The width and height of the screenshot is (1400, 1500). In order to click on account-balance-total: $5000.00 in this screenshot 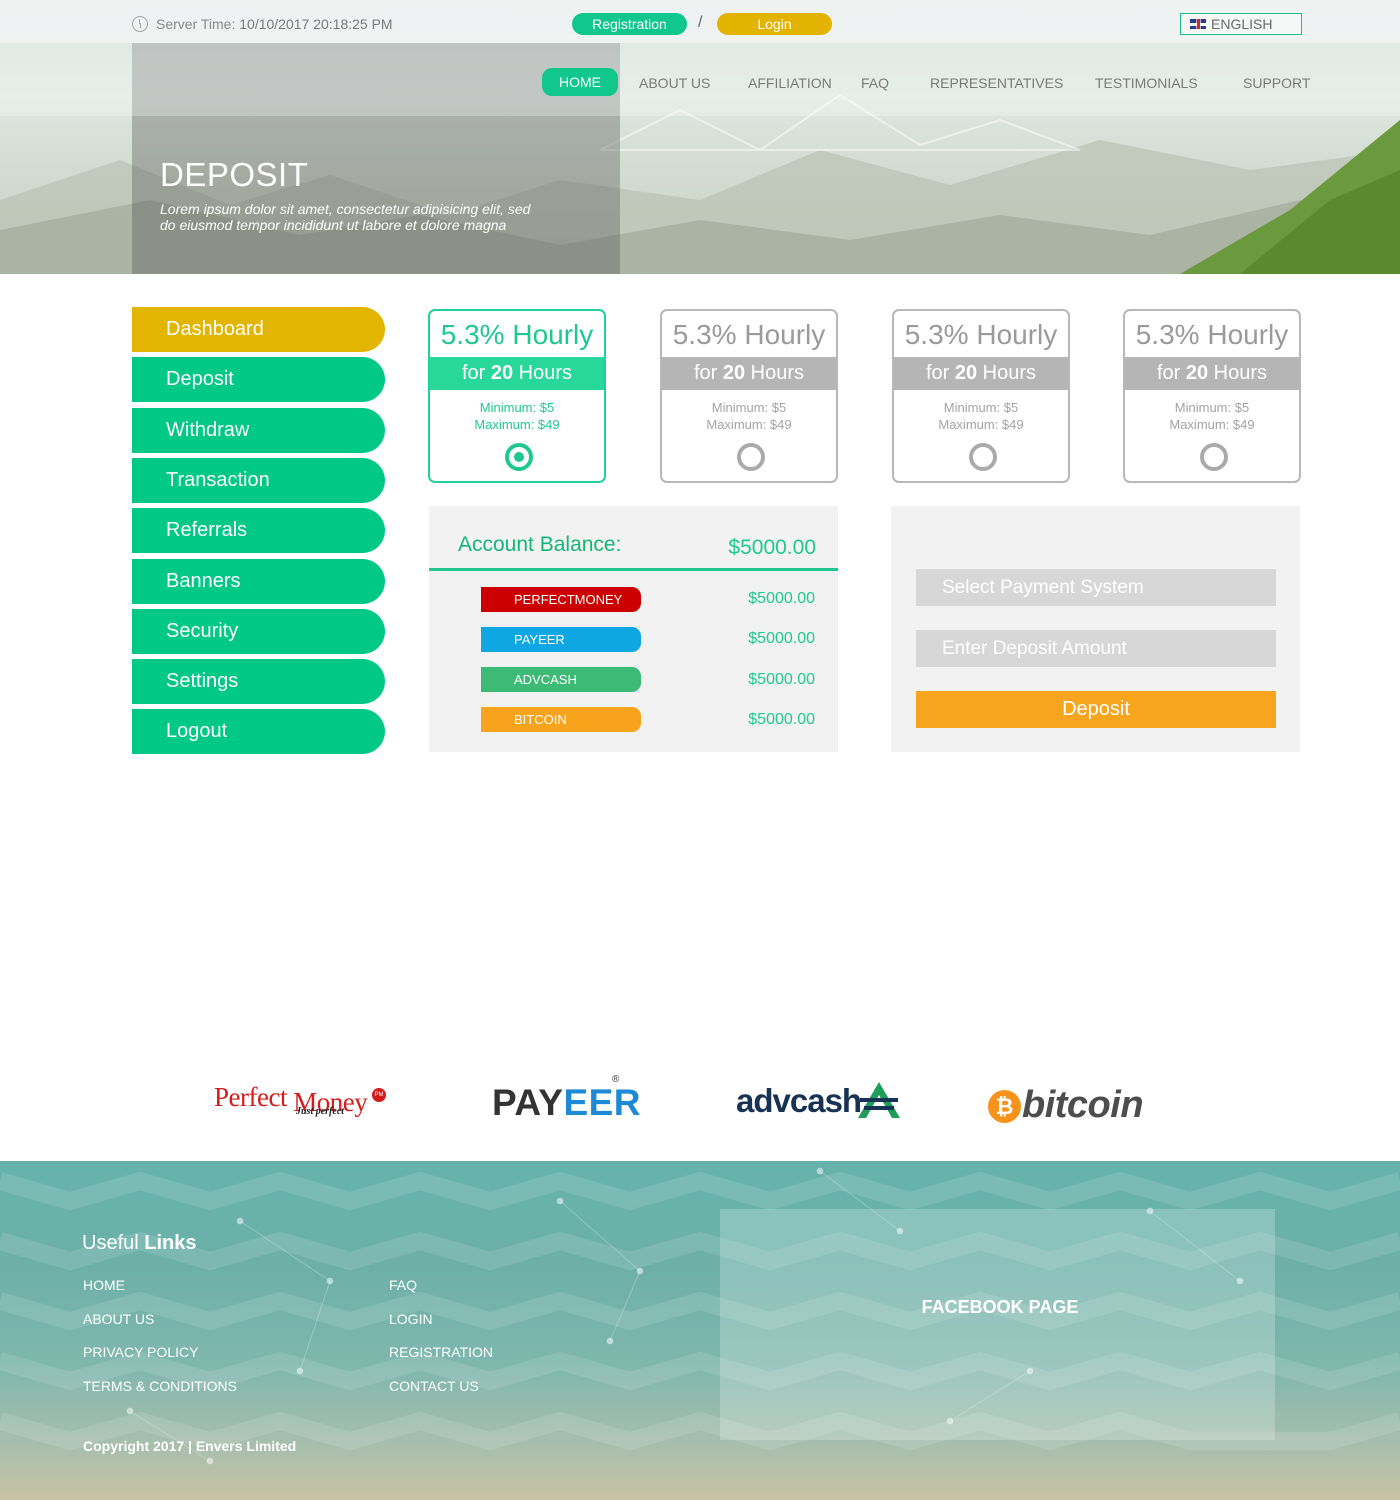, I will do `click(772, 547)`.